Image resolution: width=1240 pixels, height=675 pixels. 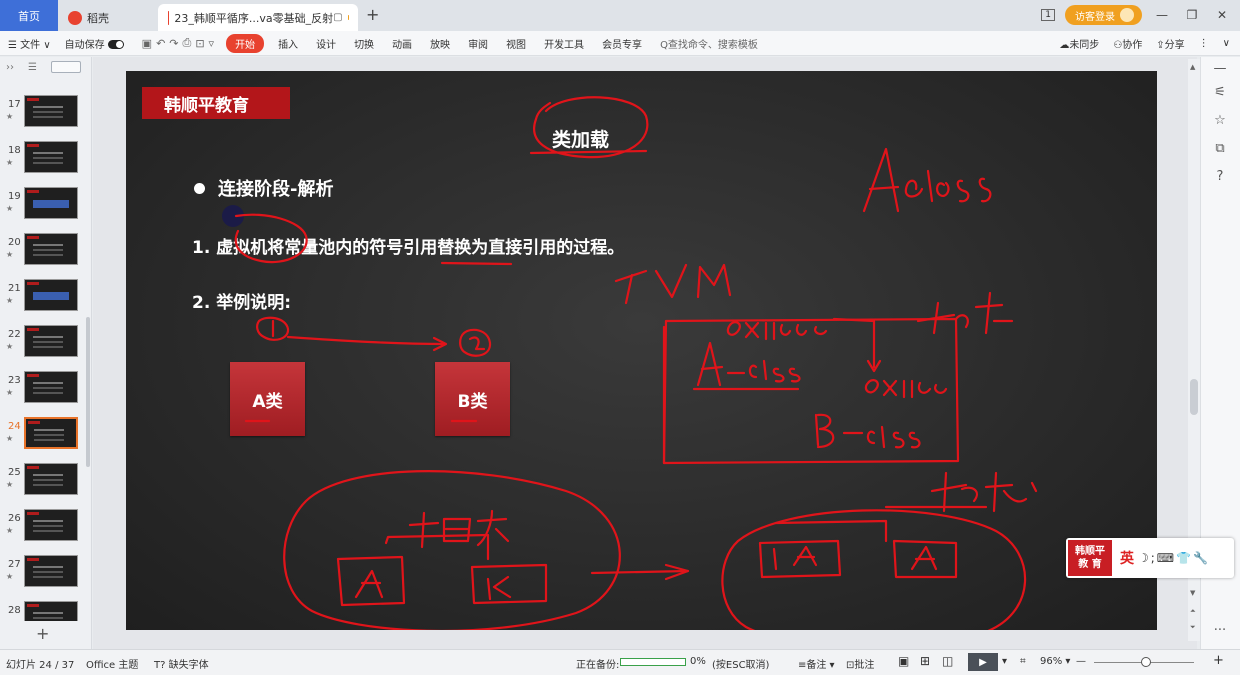 What do you see at coordinates (1162, 15) in the screenshot?
I see `minimize-button: —` at bounding box center [1162, 15].